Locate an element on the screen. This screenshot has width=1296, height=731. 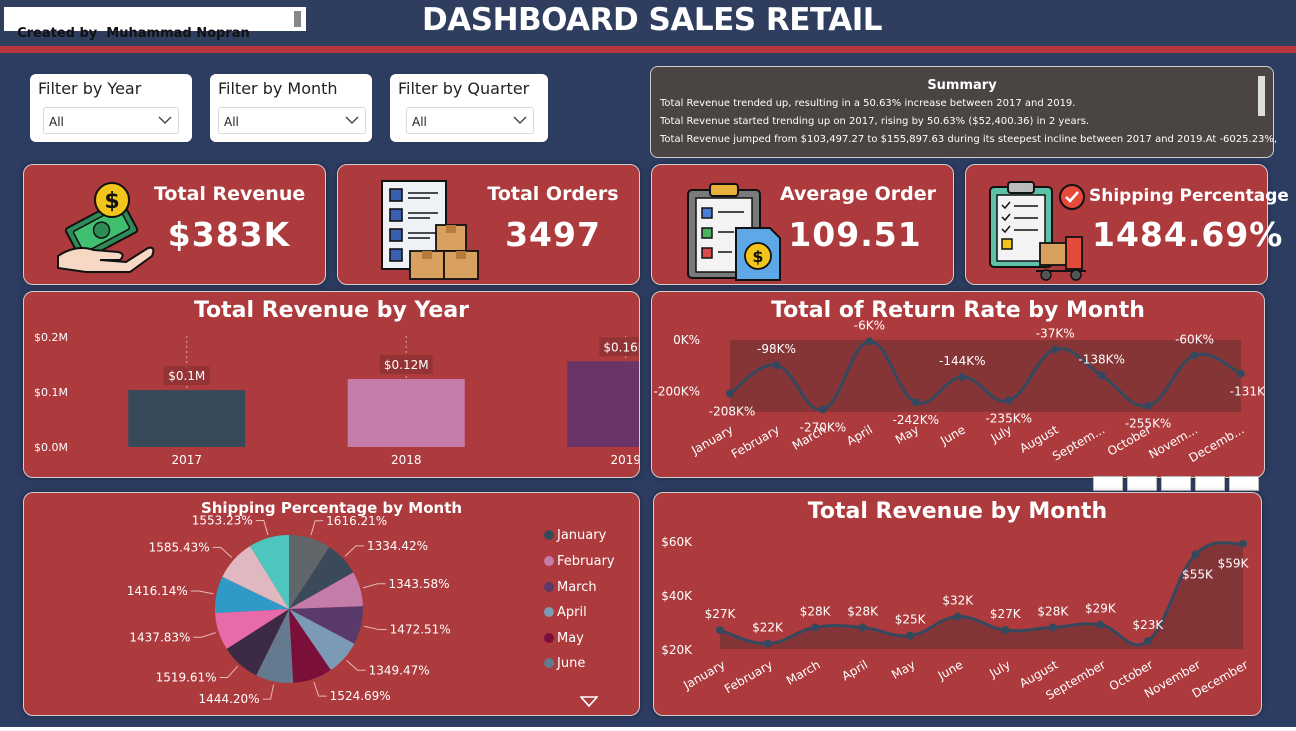
data-label: $55K is located at coordinates (1198, 575).